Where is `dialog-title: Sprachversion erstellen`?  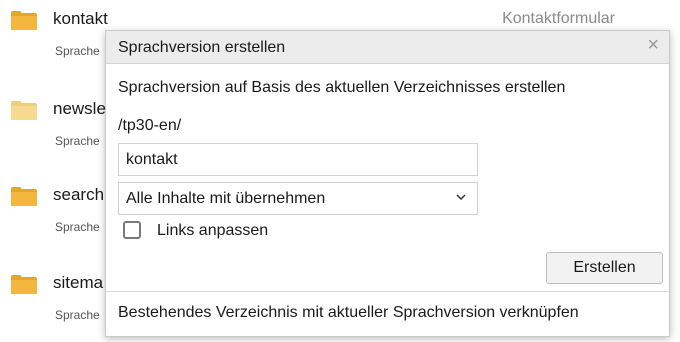 dialog-title: Sprachversion erstellen is located at coordinates (202, 47).